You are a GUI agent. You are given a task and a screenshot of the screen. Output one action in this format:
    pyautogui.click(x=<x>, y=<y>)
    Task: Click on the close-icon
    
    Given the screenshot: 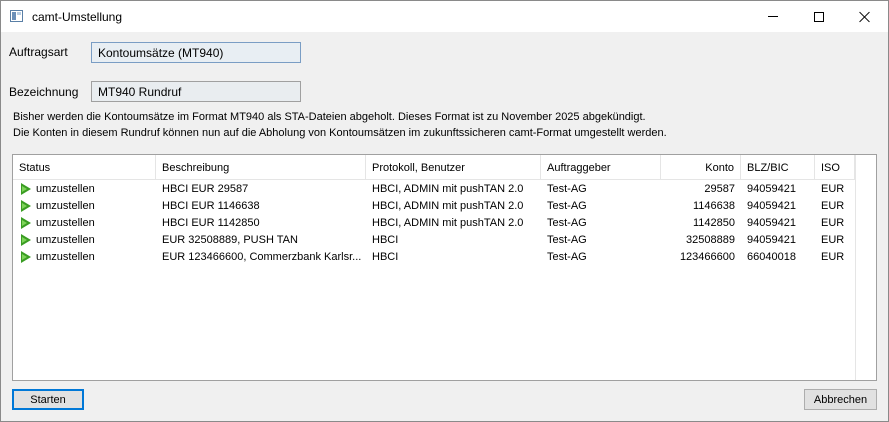 What is the action you would take?
    pyautogui.click(x=865, y=17)
    